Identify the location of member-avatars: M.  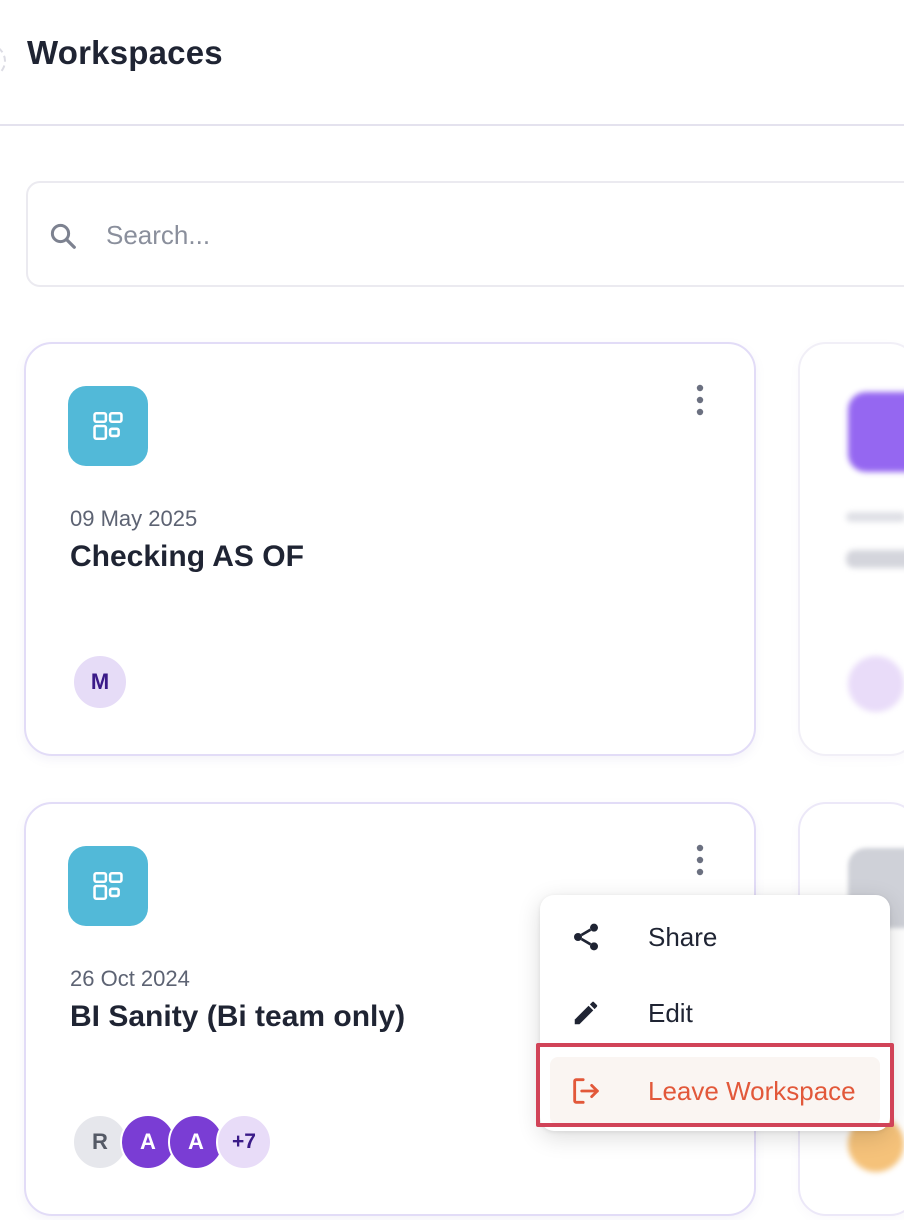
(100, 683).